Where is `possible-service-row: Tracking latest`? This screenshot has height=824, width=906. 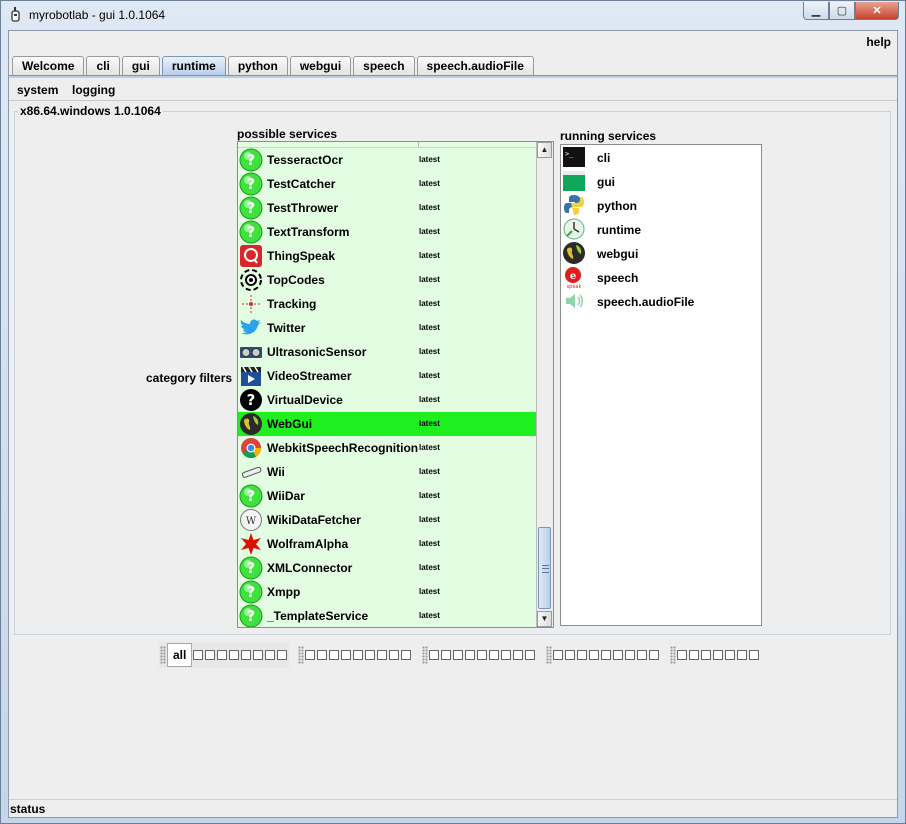 possible-service-row: Tracking latest is located at coordinates (388, 304).